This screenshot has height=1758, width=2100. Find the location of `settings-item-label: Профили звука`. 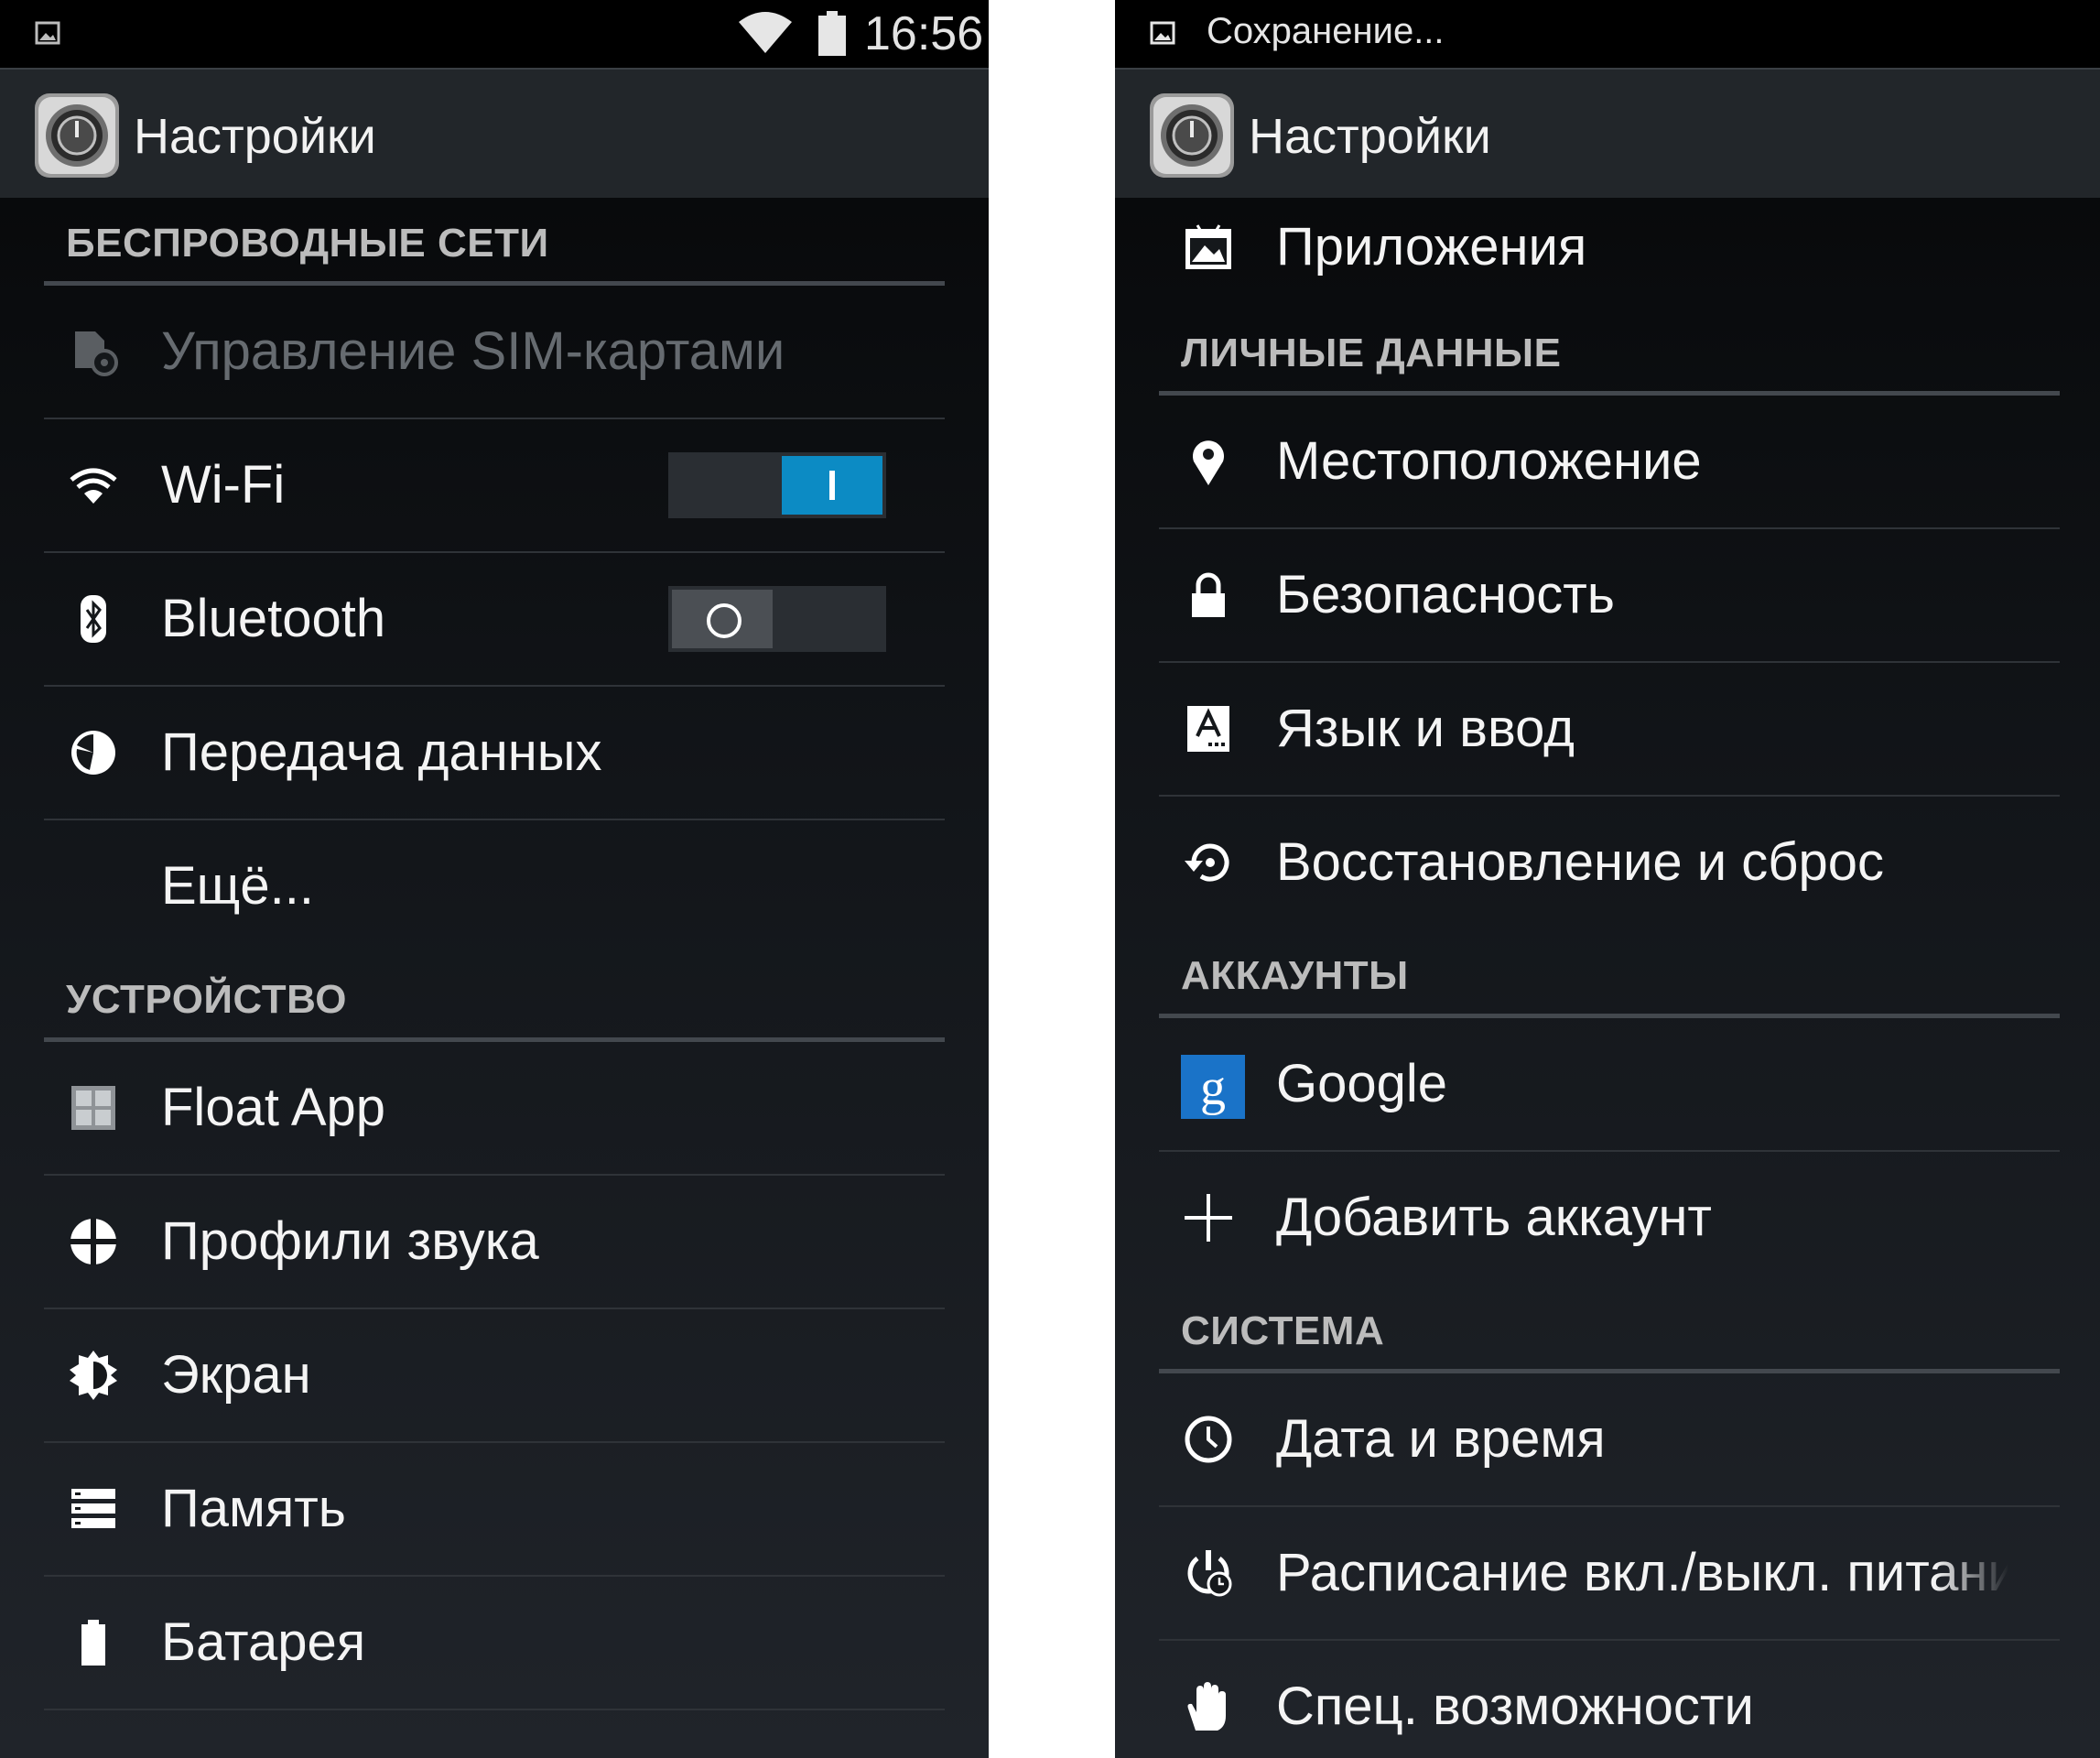

settings-item-label: Профили звука is located at coordinates (350, 1241).